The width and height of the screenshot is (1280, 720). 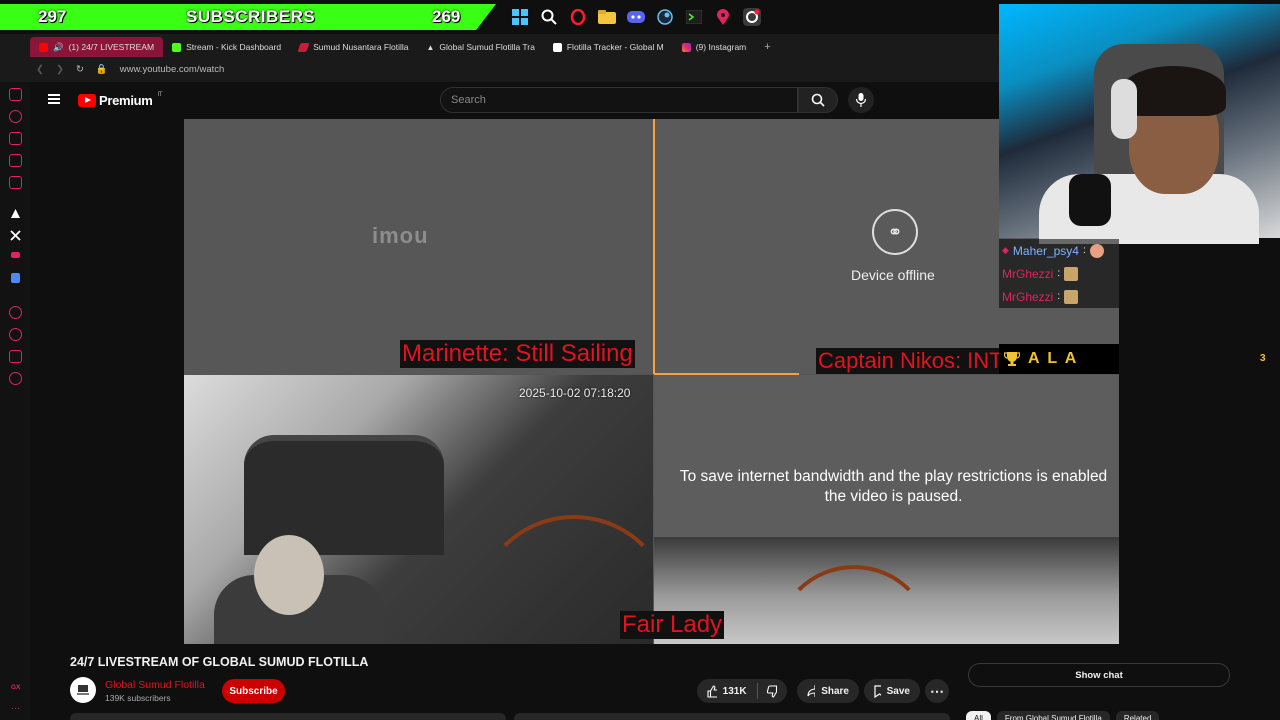 I want to click on chip-all: All, so click(x=978, y=715).